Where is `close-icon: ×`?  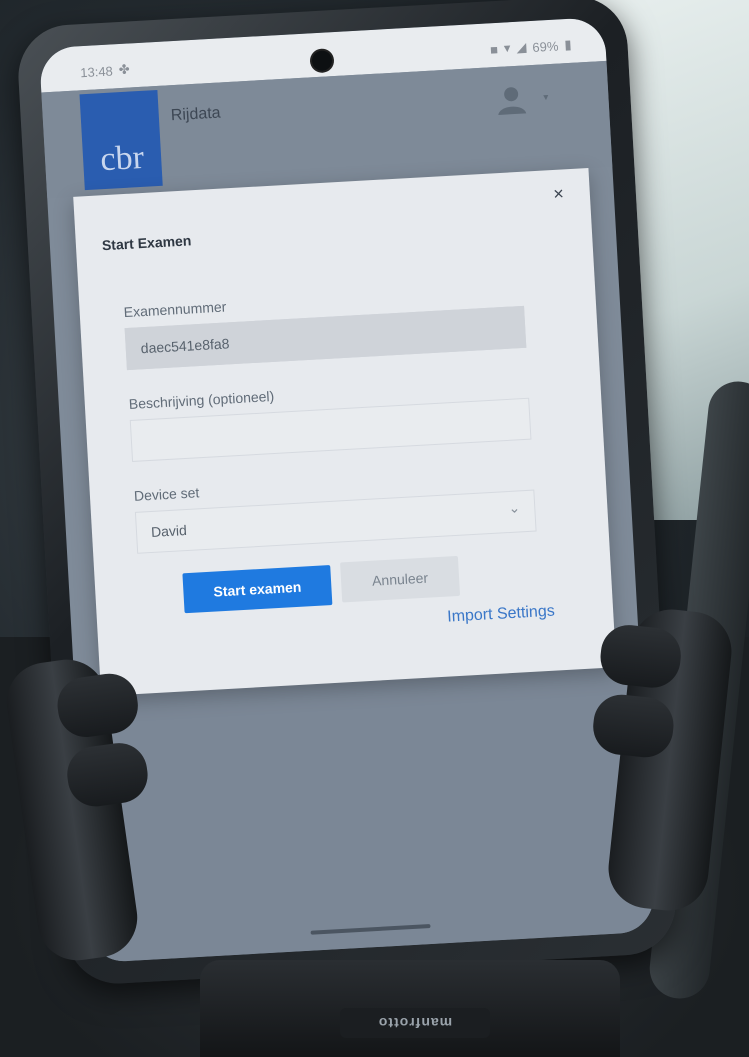
close-icon: × is located at coordinates (559, 194).